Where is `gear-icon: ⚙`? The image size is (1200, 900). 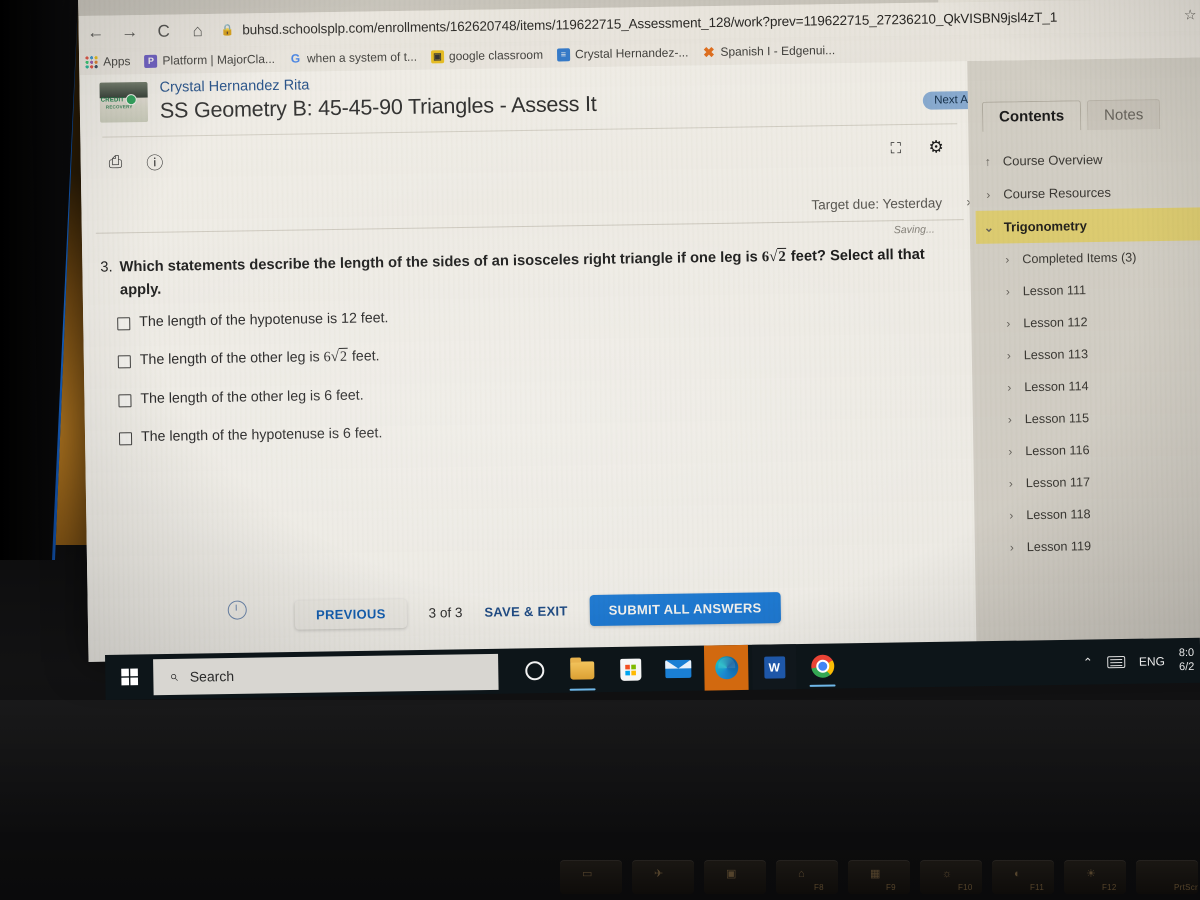 gear-icon: ⚙ is located at coordinates (936, 147).